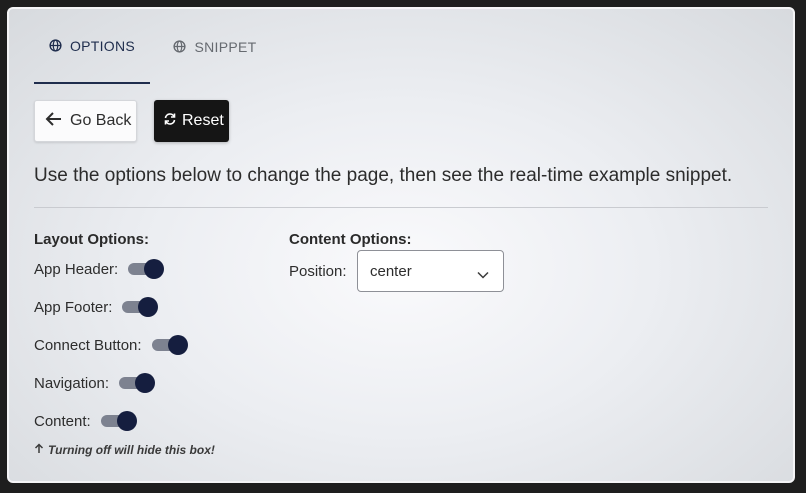  Describe the element at coordinates (54, 121) in the screenshot. I see `arrow-left-icon` at that location.